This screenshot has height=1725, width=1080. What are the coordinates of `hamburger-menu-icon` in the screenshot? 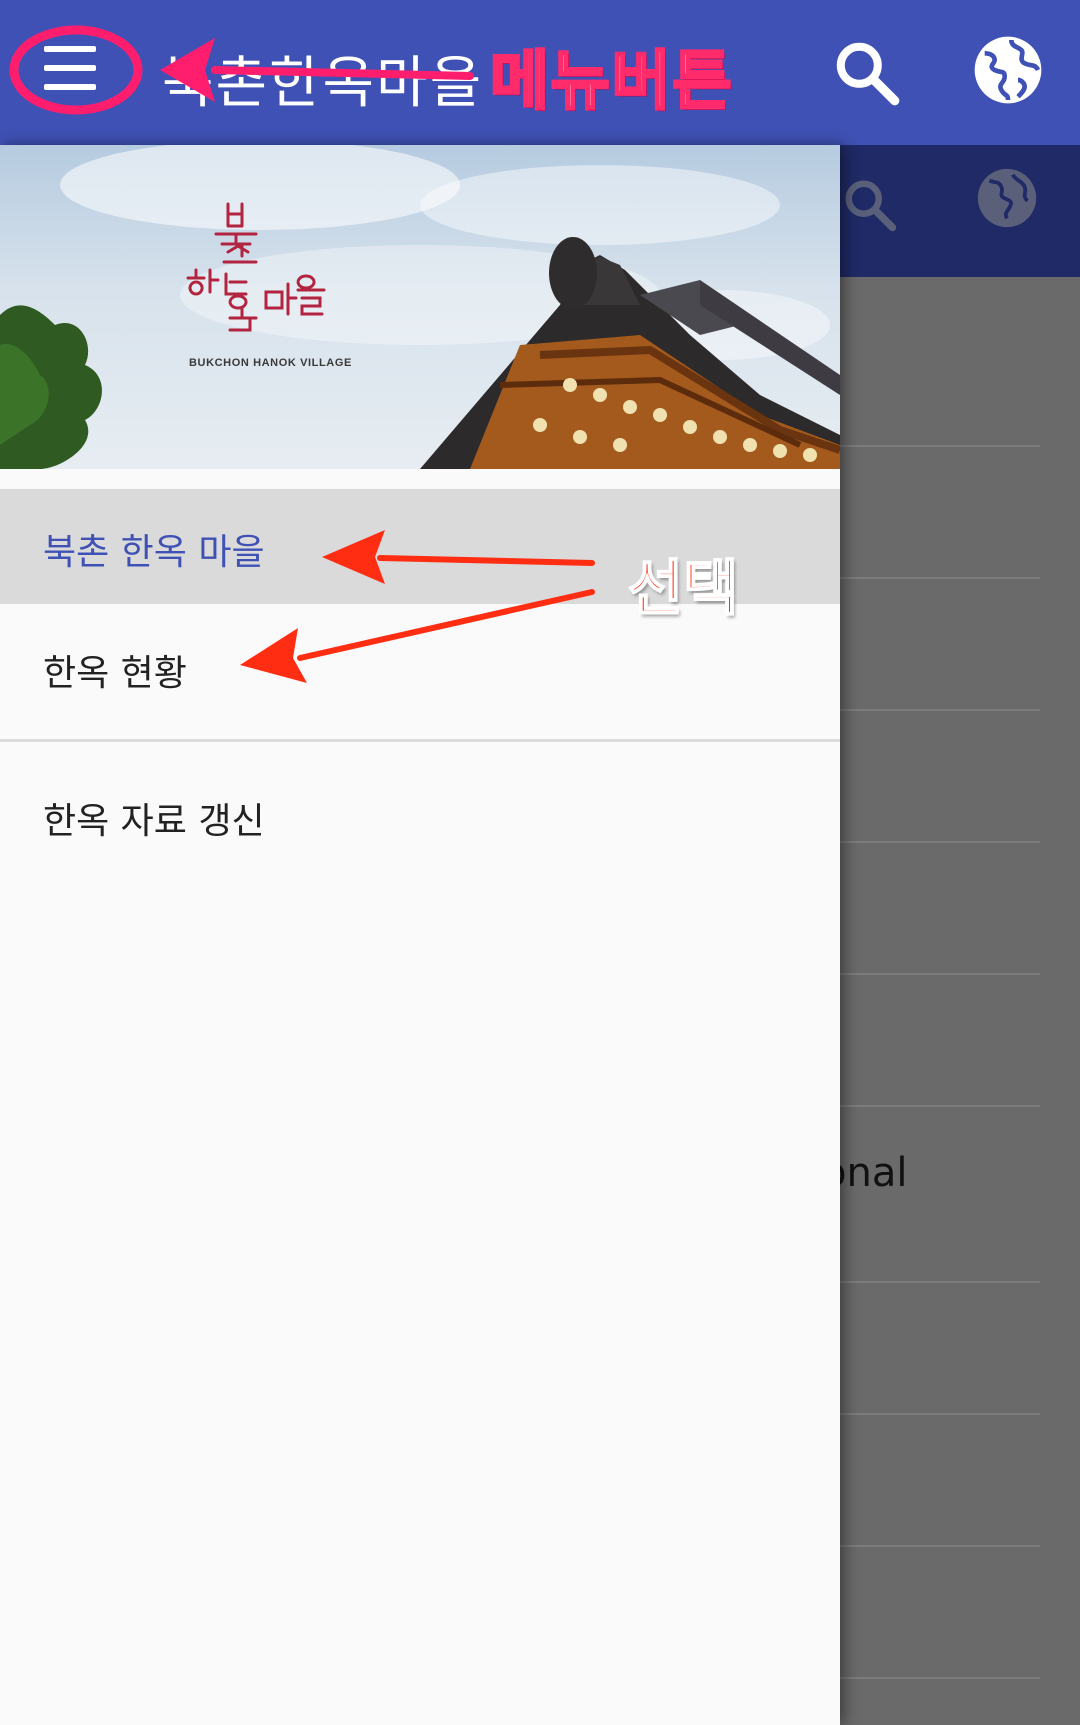 It's located at (70, 49).